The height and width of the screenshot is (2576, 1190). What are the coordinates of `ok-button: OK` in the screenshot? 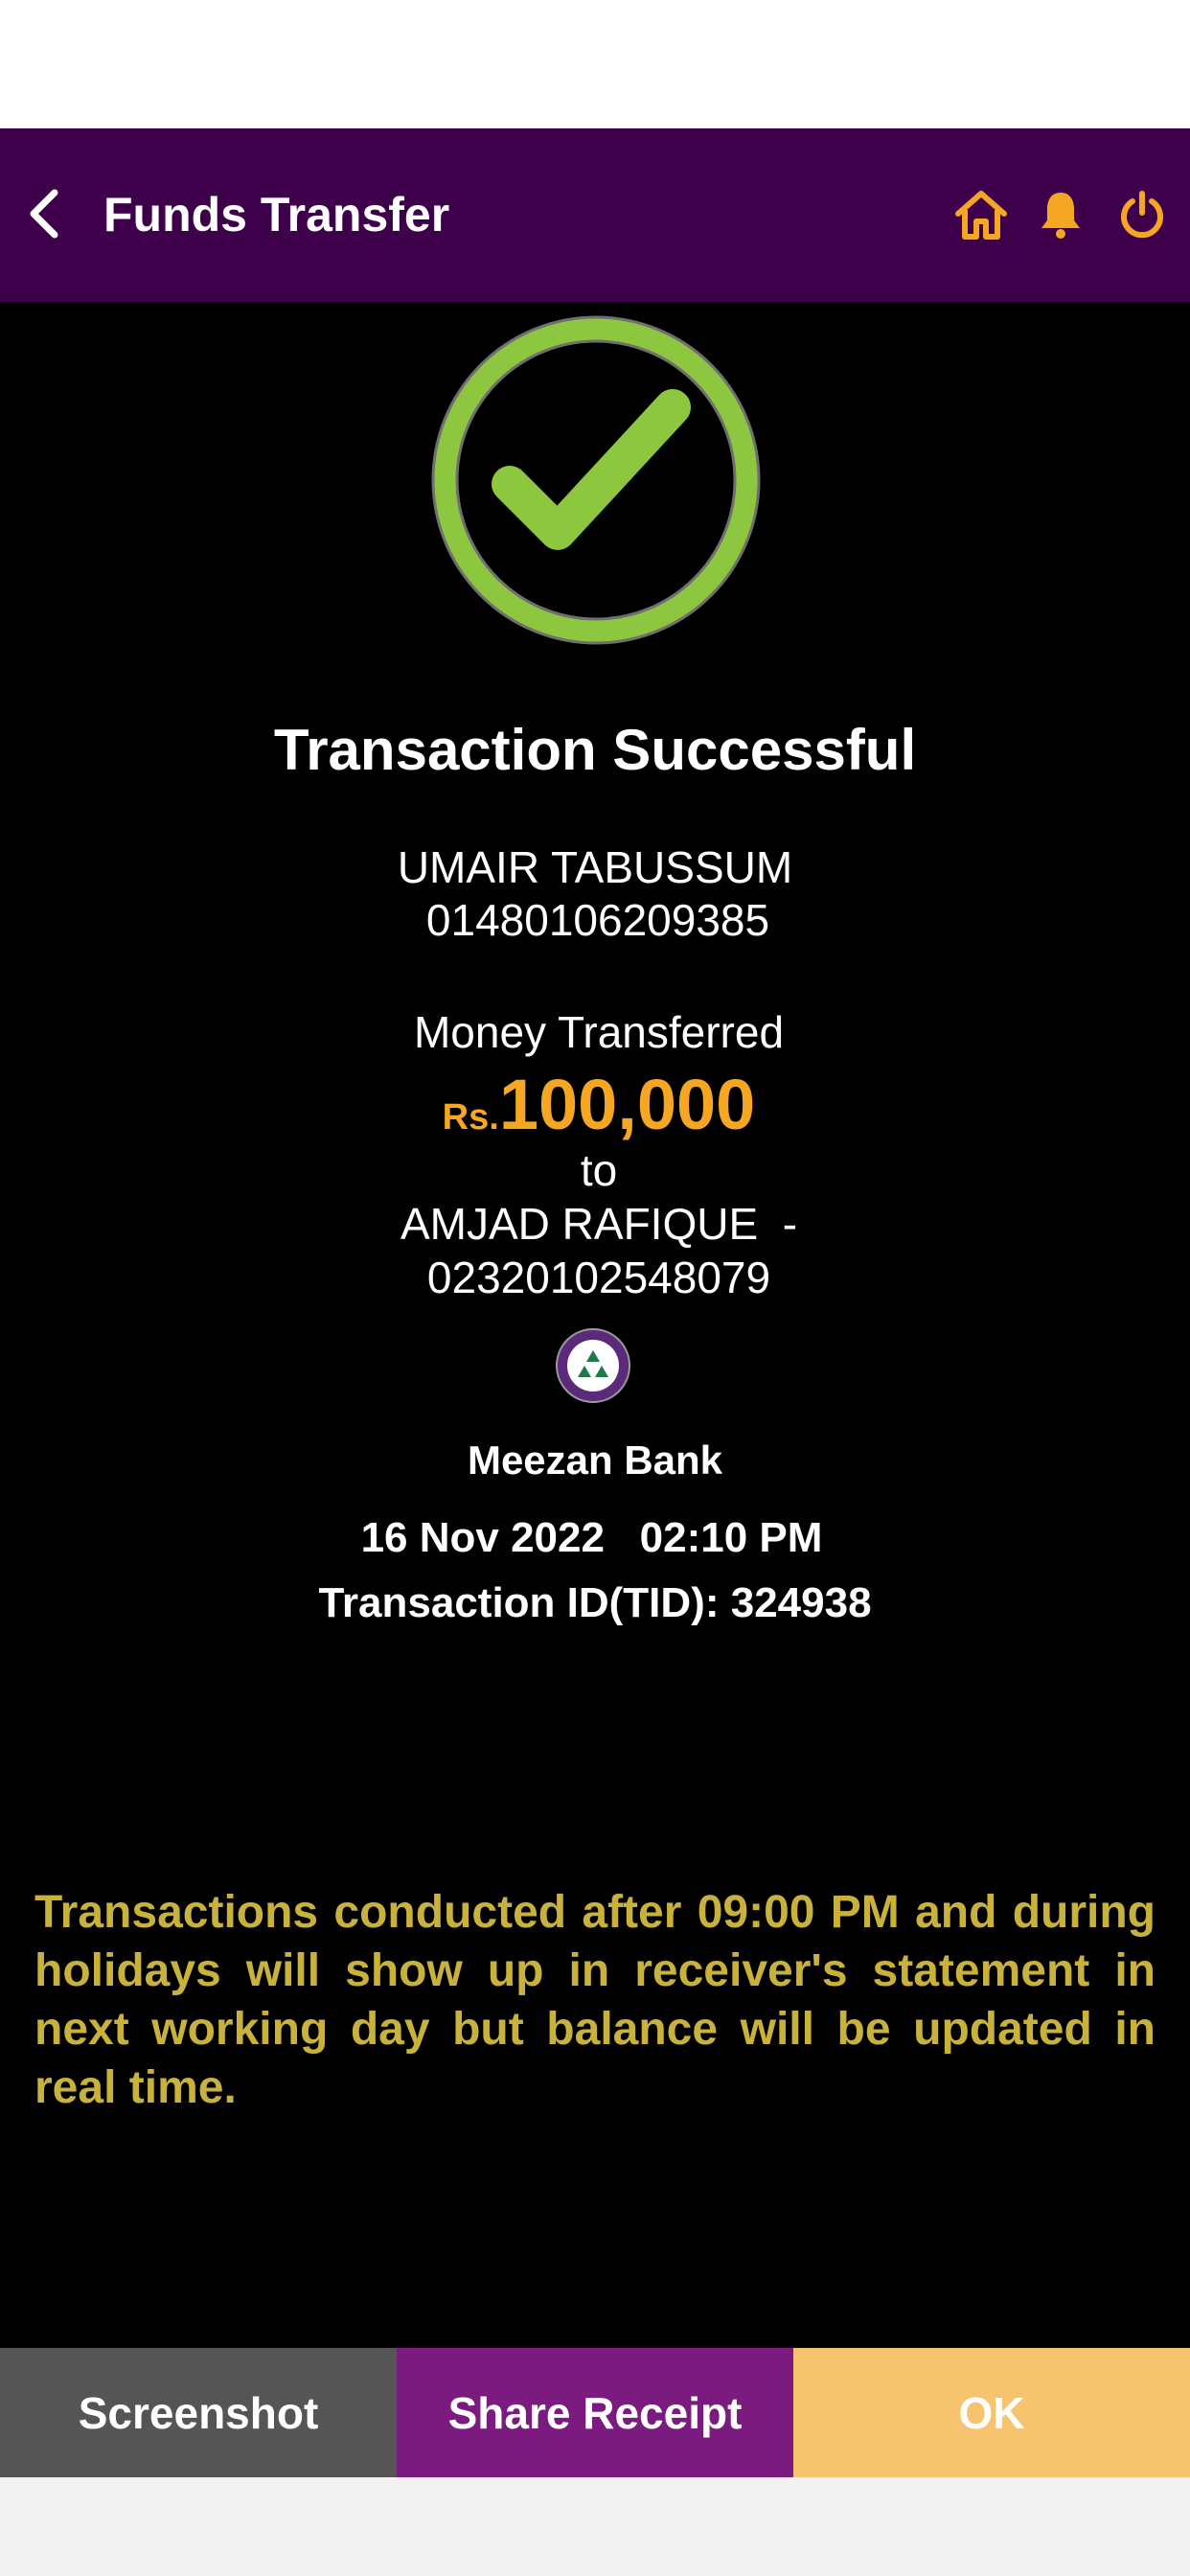 It's located at (991, 2412).